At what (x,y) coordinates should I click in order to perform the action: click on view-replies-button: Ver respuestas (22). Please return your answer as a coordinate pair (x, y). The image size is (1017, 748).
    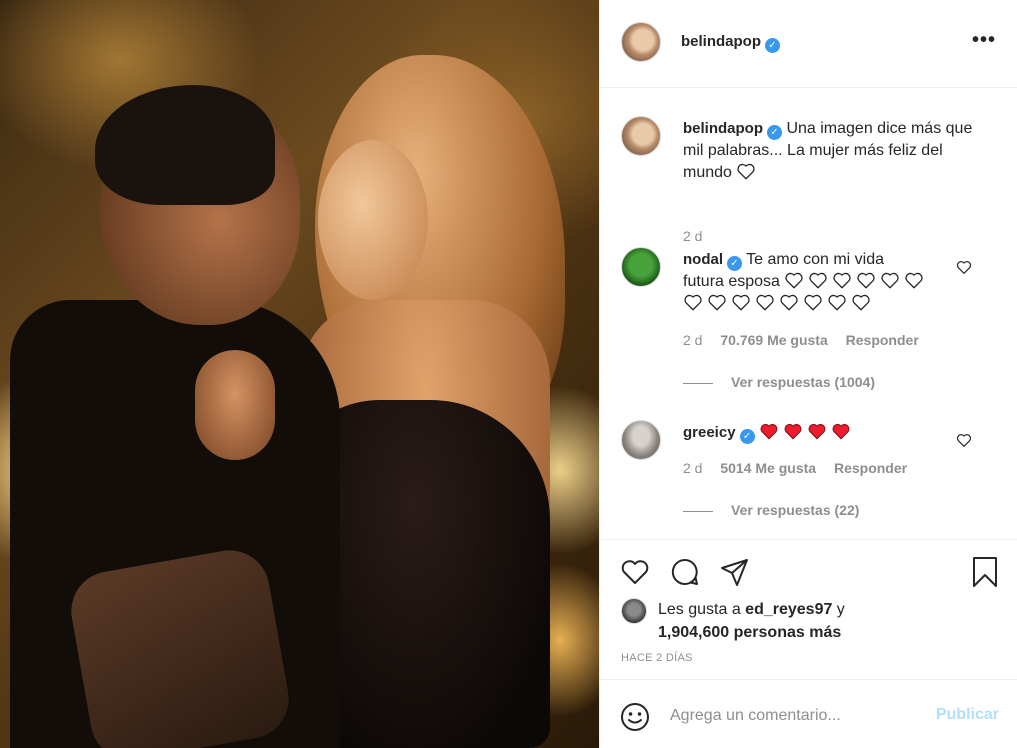
    Looking at the image, I should click on (771, 510).